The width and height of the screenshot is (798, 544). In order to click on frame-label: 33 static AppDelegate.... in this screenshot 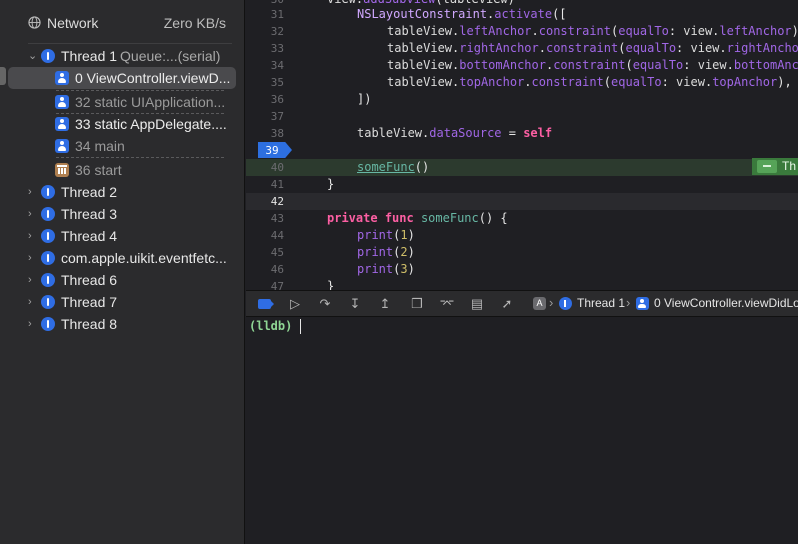, I will do `click(151, 124)`.